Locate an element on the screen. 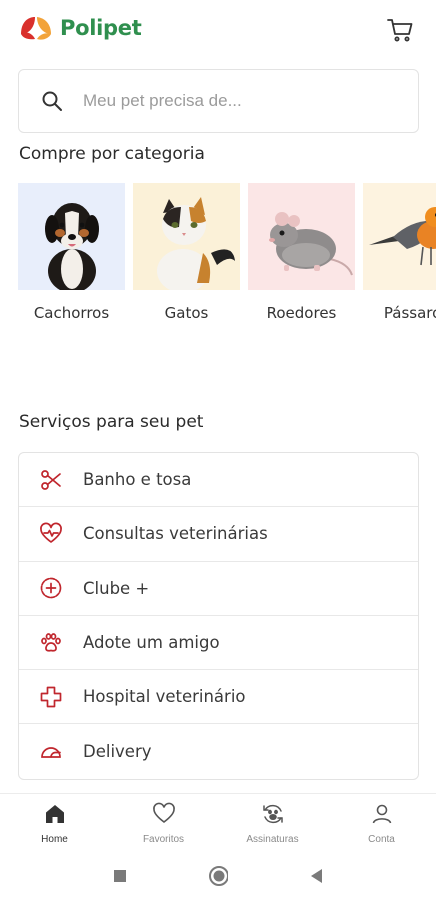  service-label: Adote um amigo is located at coordinates (151, 643).